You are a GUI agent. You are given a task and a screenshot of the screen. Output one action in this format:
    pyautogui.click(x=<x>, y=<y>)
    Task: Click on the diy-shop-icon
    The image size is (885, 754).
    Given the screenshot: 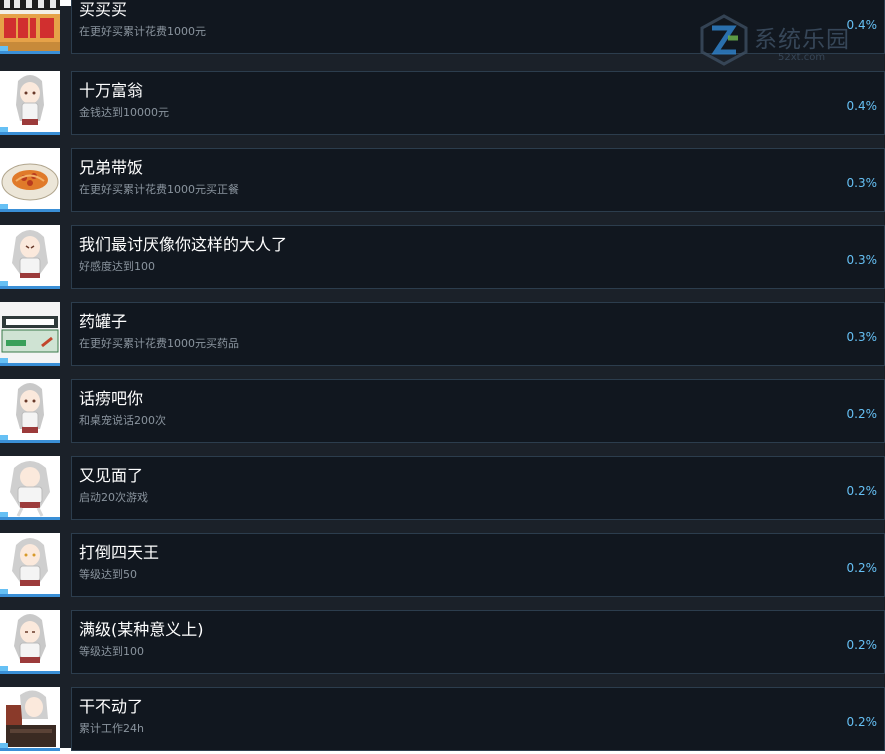 What is the action you would take?
    pyautogui.click(x=30, y=27)
    